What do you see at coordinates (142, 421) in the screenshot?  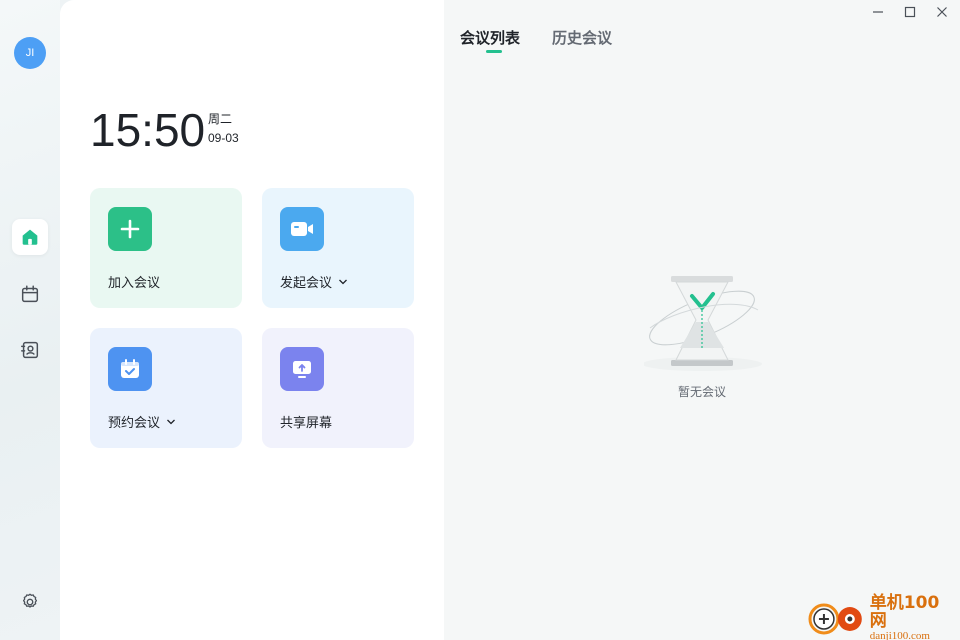 I see `schedule-meeting-label: 预约会议` at bounding box center [142, 421].